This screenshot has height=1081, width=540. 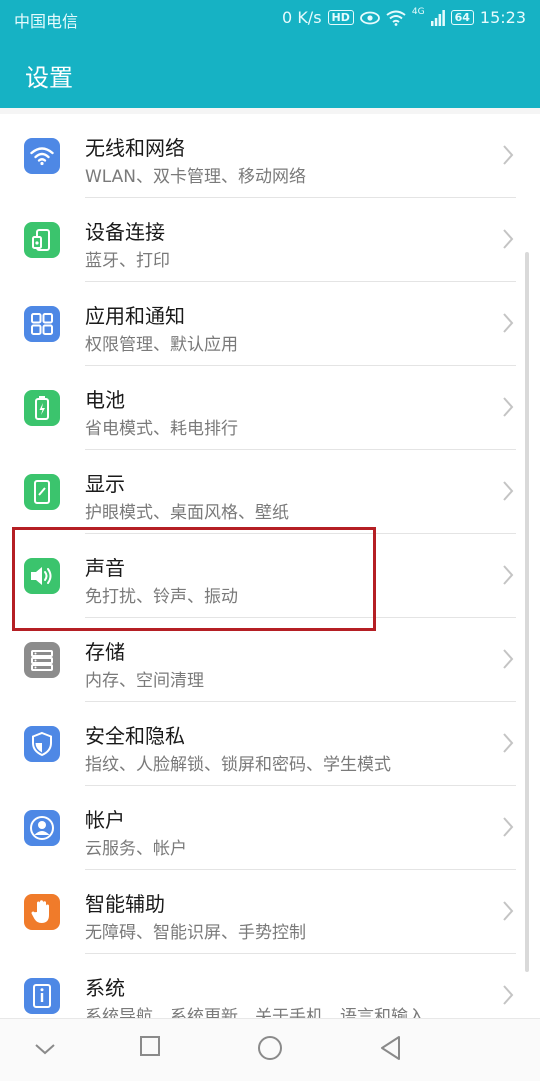 I want to click on settings-item-subtitle: 指纹、人脸解锁、锁屏和密码、学生模式, so click(x=238, y=765).